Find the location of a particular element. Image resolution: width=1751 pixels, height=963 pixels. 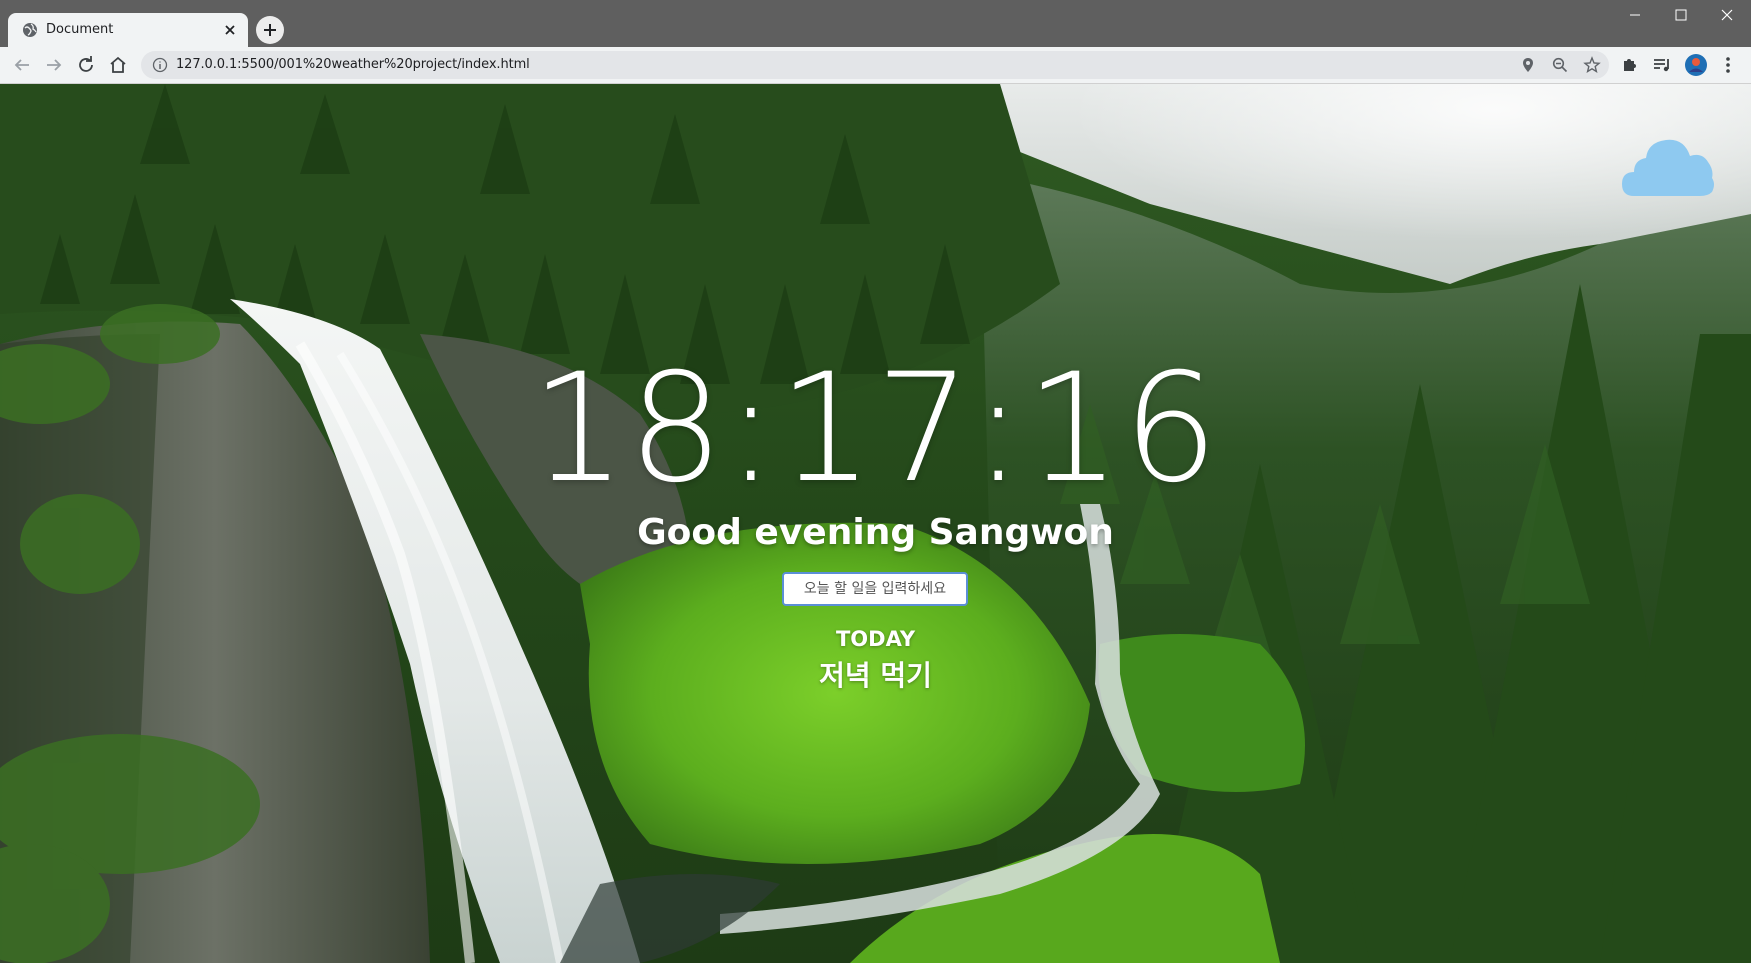

star-icon is located at coordinates (1592, 65).